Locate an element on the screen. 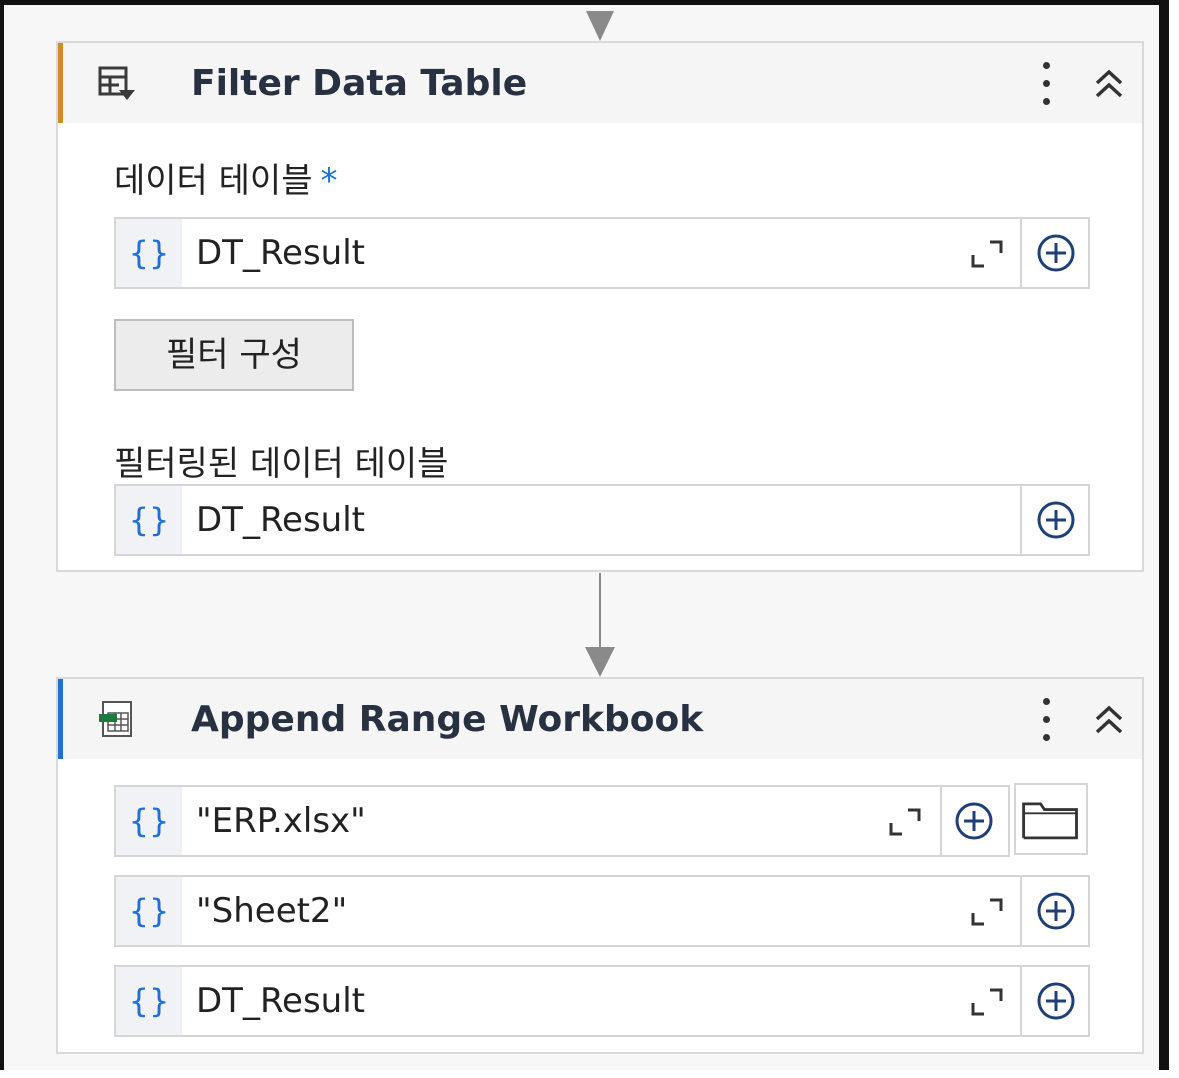  filter-table-icon is located at coordinates (116, 83).